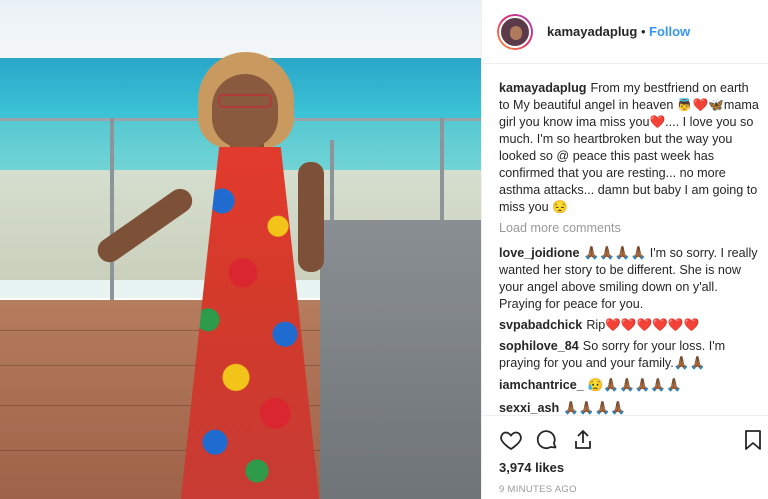  What do you see at coordinates (583, 440) in the screenshot?
I see `share-icon` at bounding box center [583, 440].